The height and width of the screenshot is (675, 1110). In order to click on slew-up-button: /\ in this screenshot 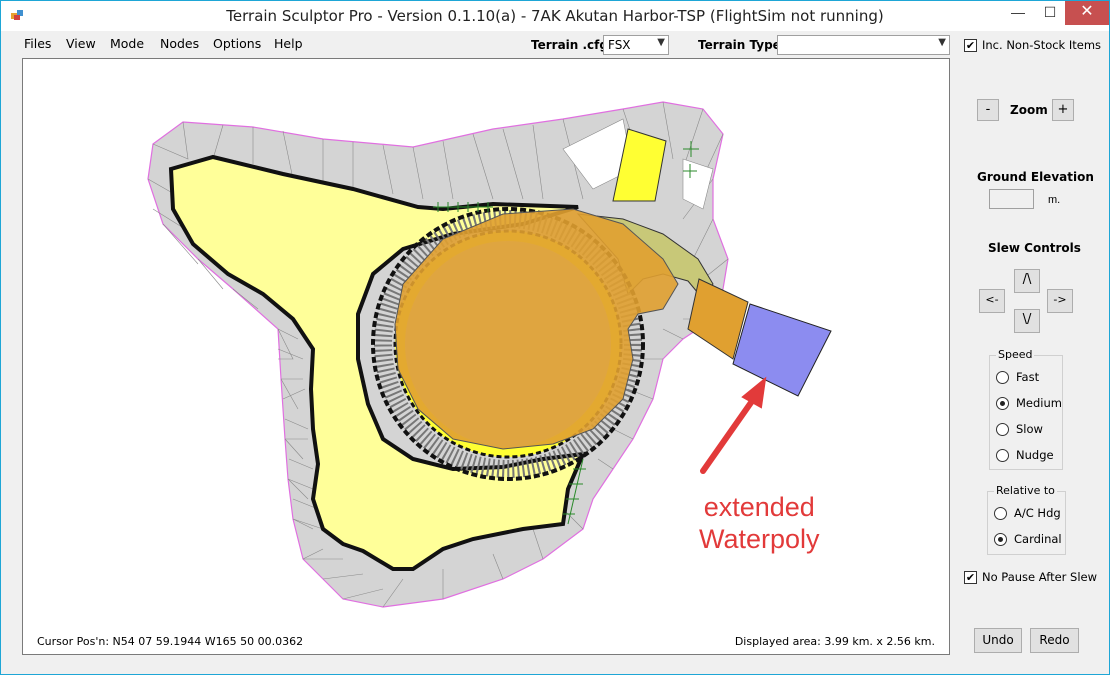, I will do `click(1027, 281)`.